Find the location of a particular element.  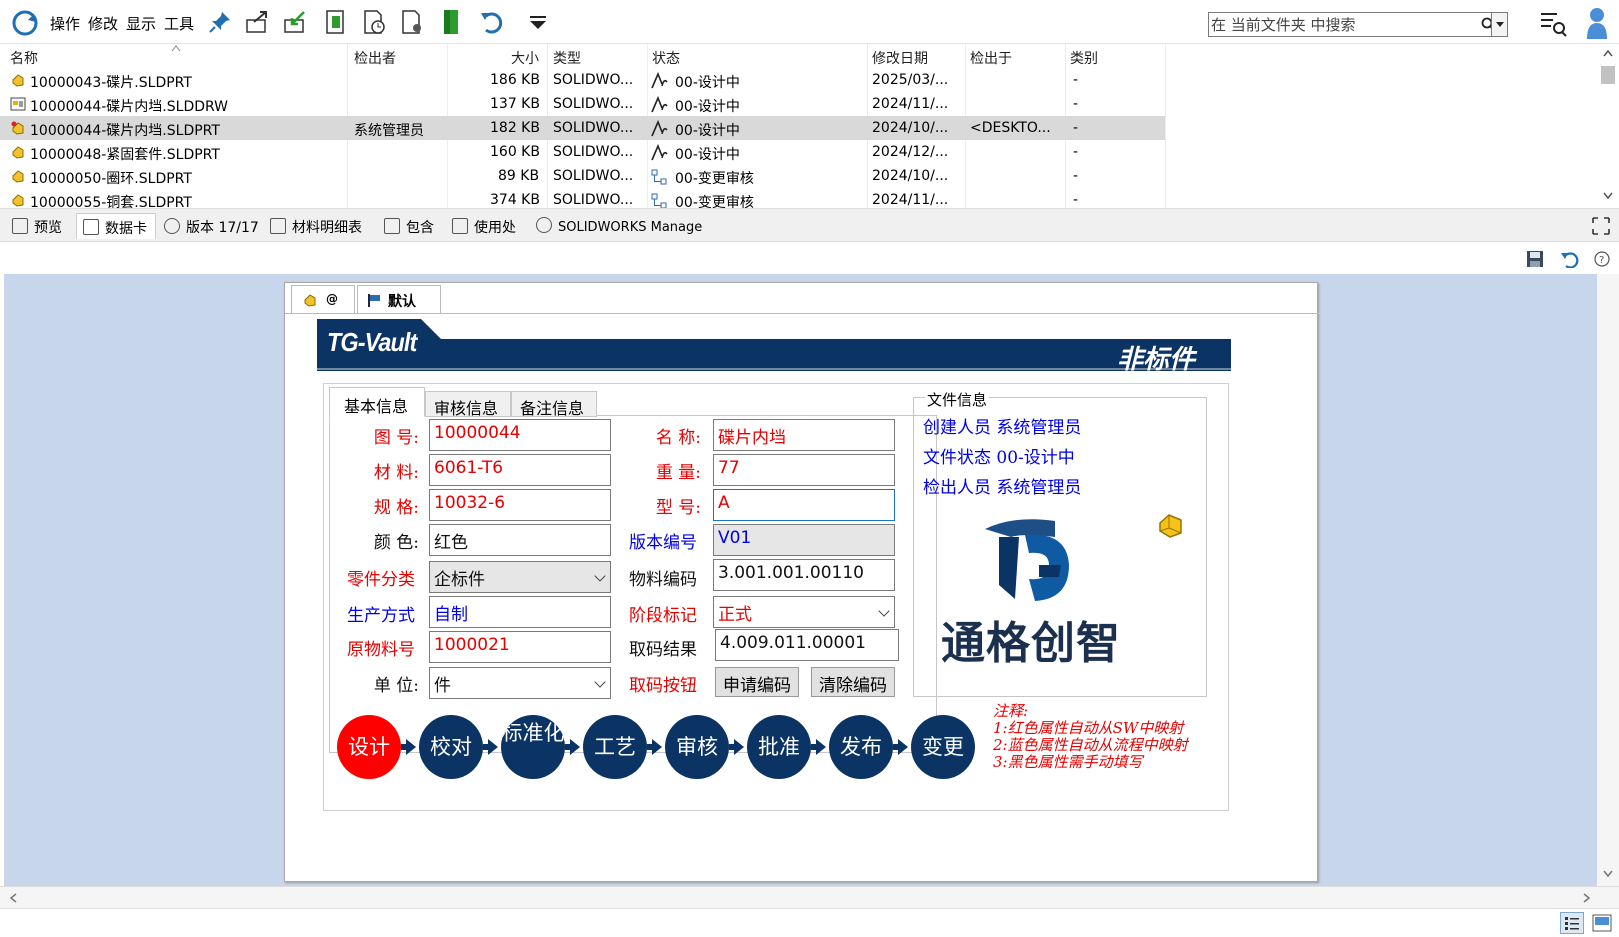

color-field: 红色 is located at coordinates (520, 540).